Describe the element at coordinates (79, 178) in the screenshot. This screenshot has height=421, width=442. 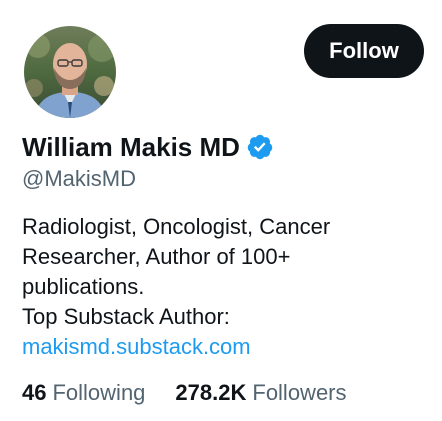
I see `user-handle: @MakisMD` at that location.